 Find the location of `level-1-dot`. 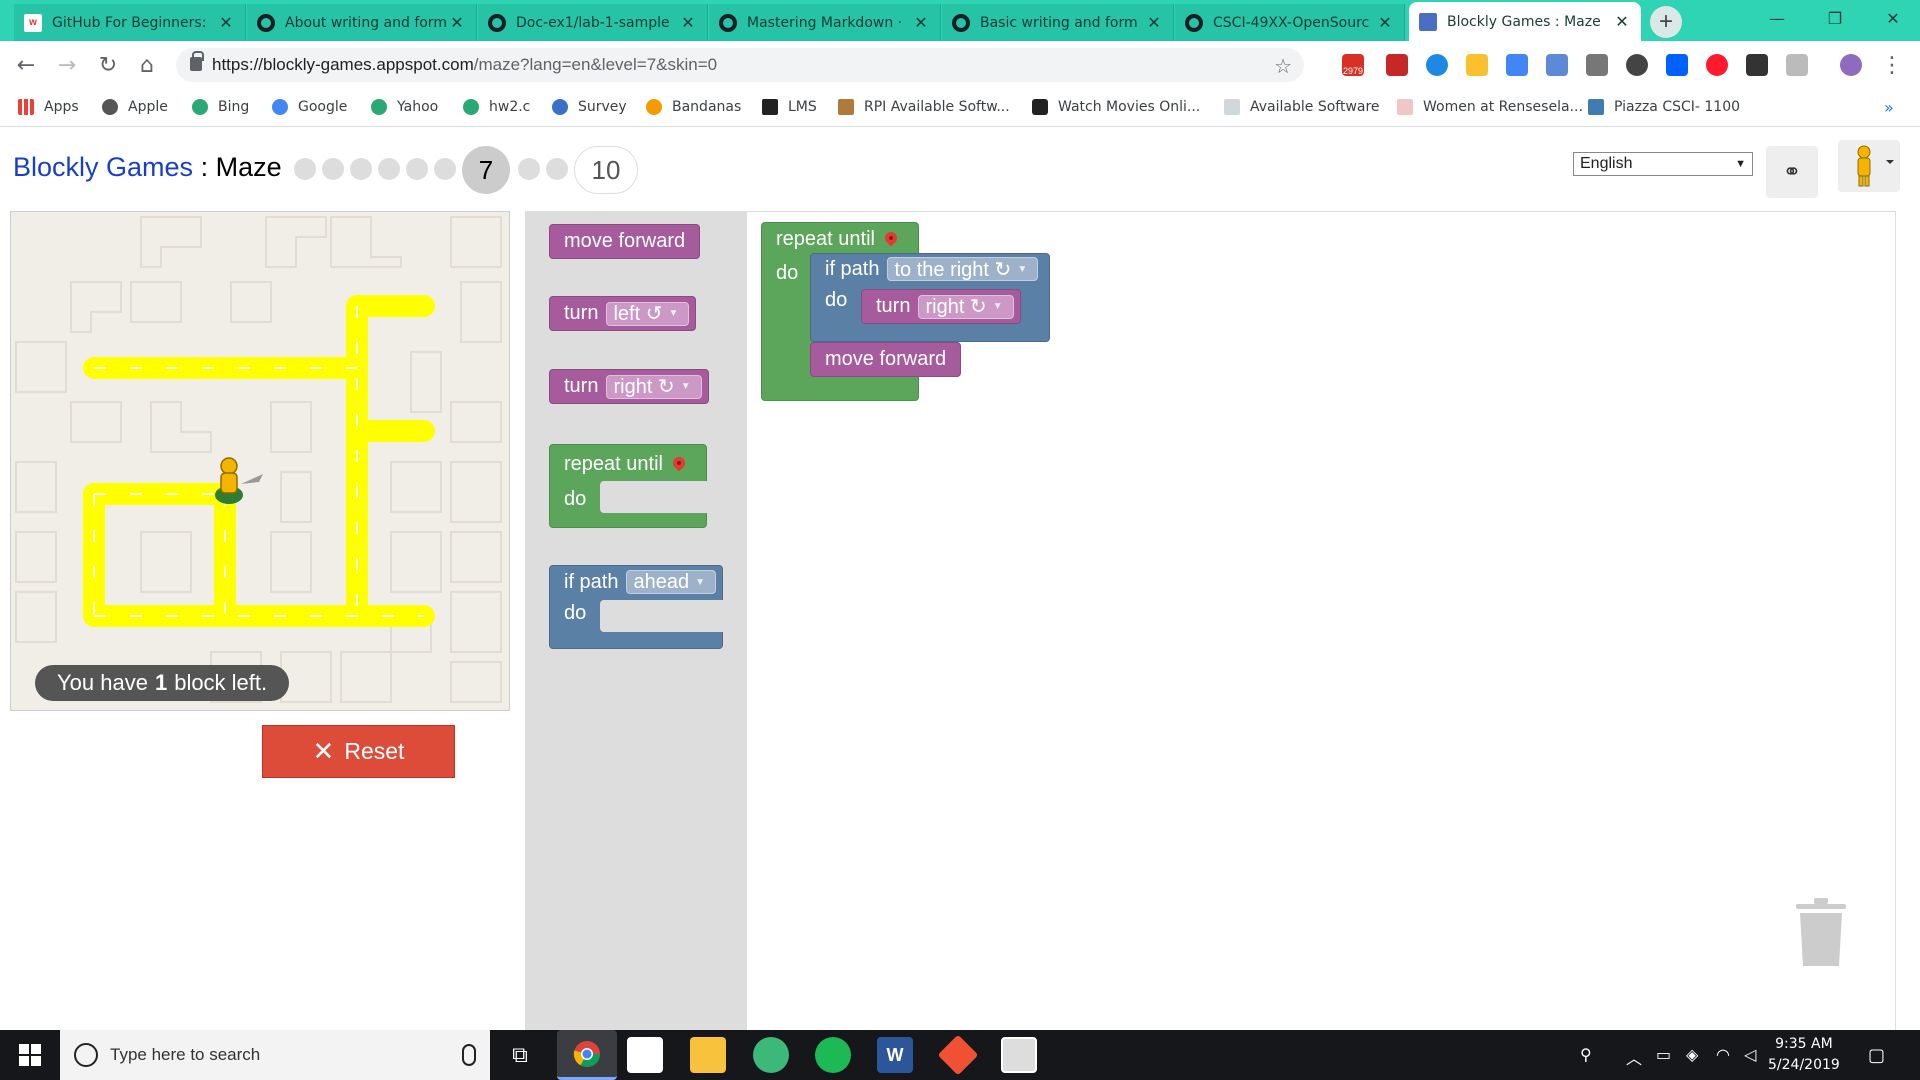

level-1-dot is located at coordinates (305, 169).